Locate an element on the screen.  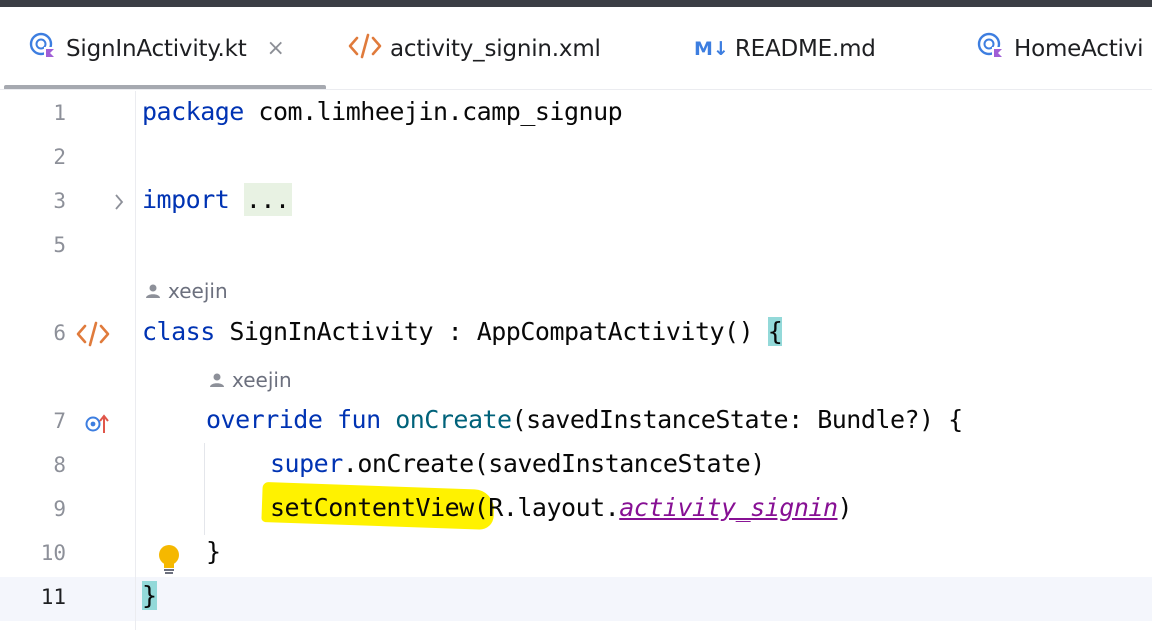
tab-readme-md: M↓ README.md is located at coordinates (785, 48).